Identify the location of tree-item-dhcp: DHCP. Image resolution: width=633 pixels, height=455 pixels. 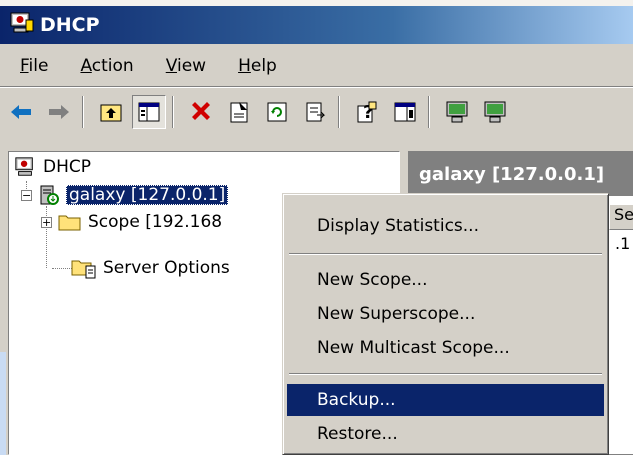
(52, 167).